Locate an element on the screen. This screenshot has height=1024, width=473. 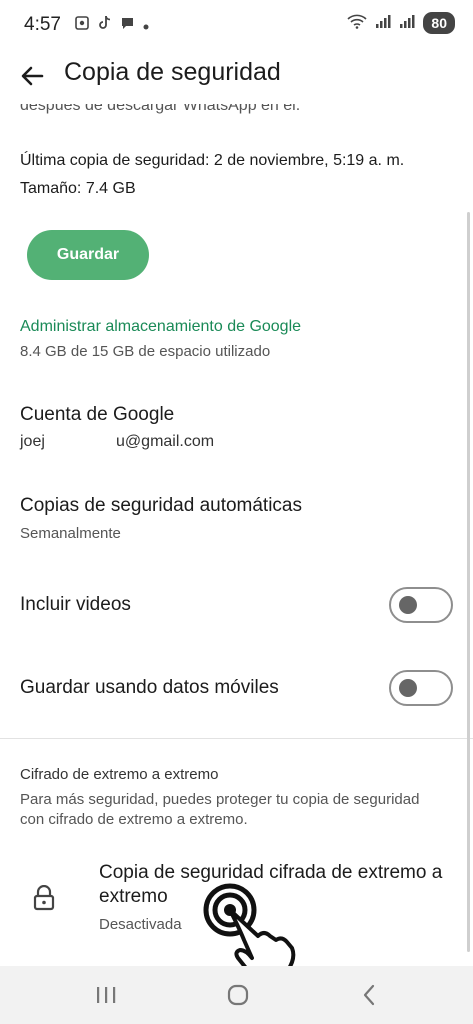
storage-used-text: 8.4 GB de 15 GB de espacio utilizado is located at coordinates (145, 351).